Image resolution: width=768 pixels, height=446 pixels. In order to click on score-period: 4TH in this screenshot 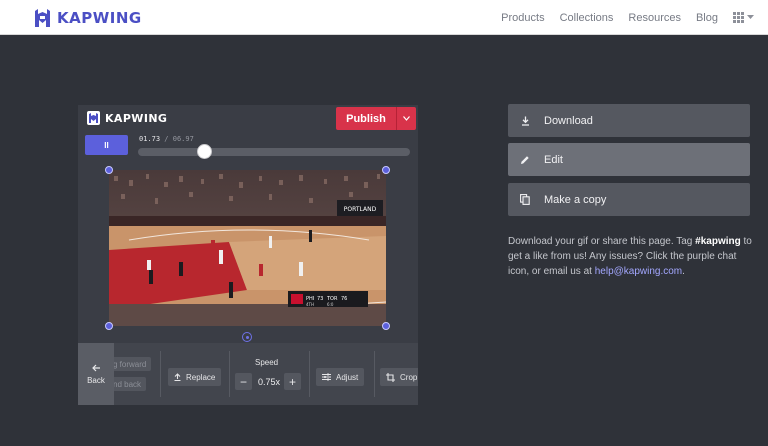, I will do `click(310, 304)`.